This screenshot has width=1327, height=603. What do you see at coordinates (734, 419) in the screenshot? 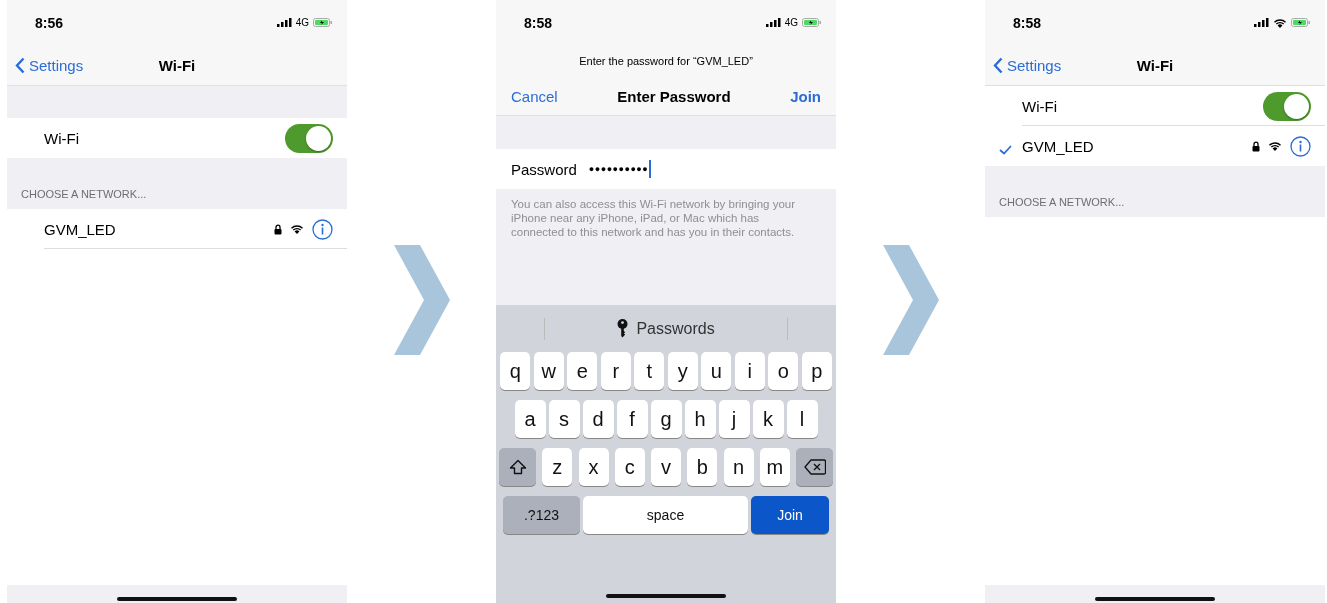
I see `letter-key: j` at bounding box center [734, 419].